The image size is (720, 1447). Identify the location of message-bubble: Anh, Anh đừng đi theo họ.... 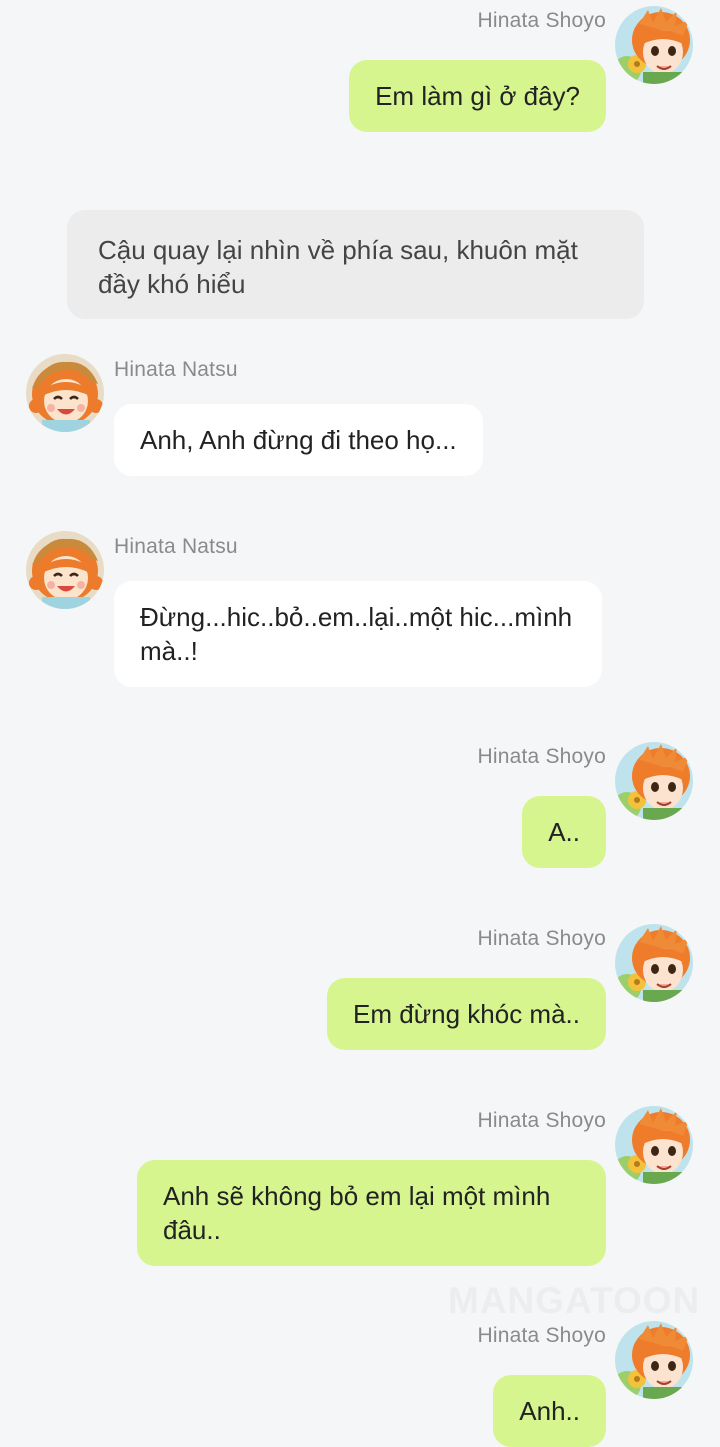
(298, 440).